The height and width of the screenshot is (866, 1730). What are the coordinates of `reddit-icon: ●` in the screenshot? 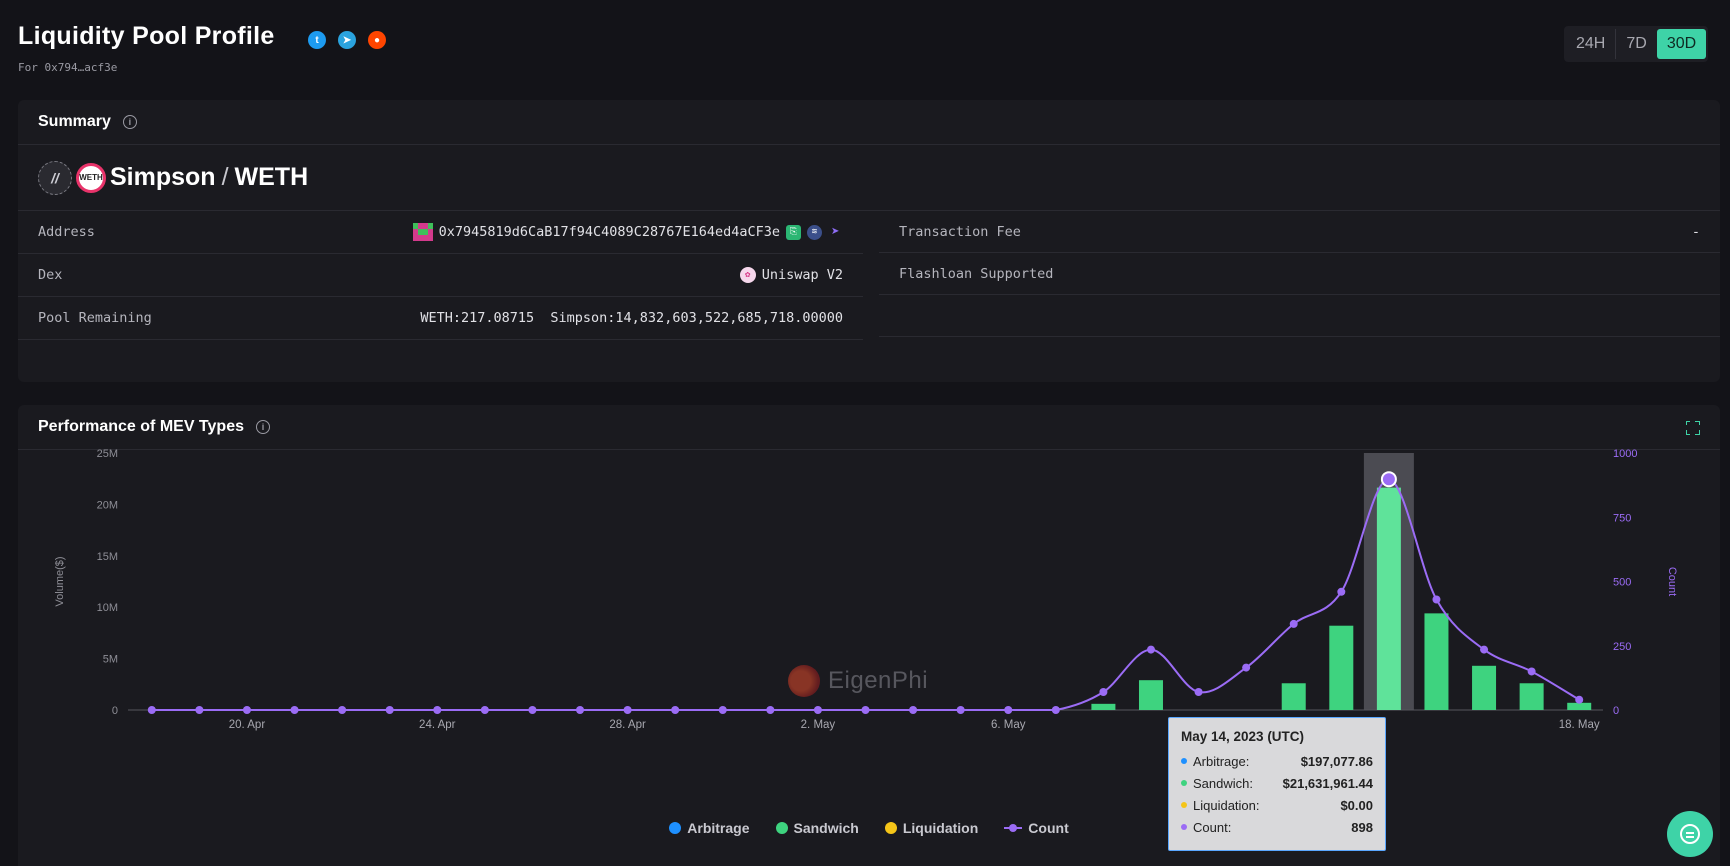 It's located at (377, 40).